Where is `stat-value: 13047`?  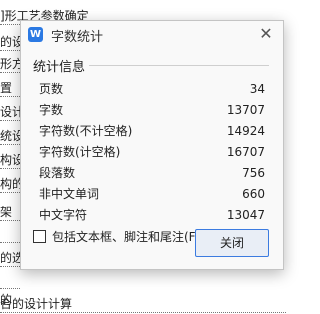 stat-value: 13047 is located at coordinates (245, 215).